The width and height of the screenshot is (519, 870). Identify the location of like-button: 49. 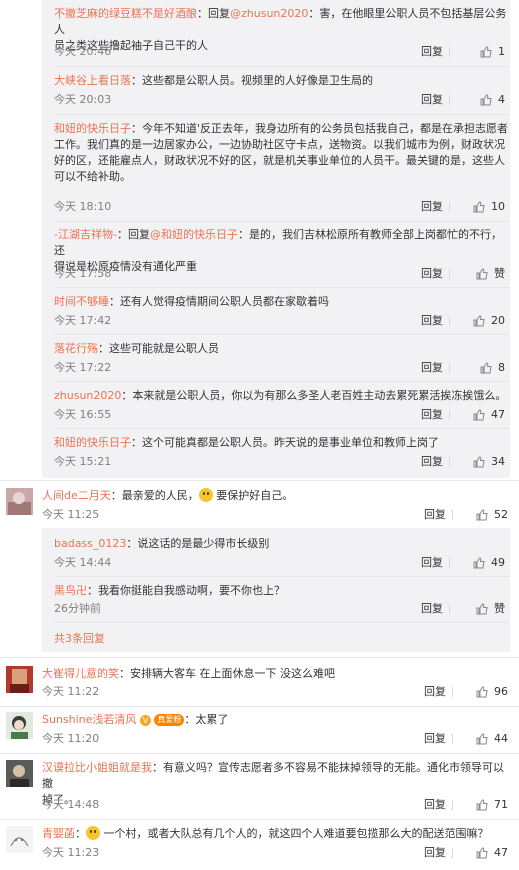
(478, 563).